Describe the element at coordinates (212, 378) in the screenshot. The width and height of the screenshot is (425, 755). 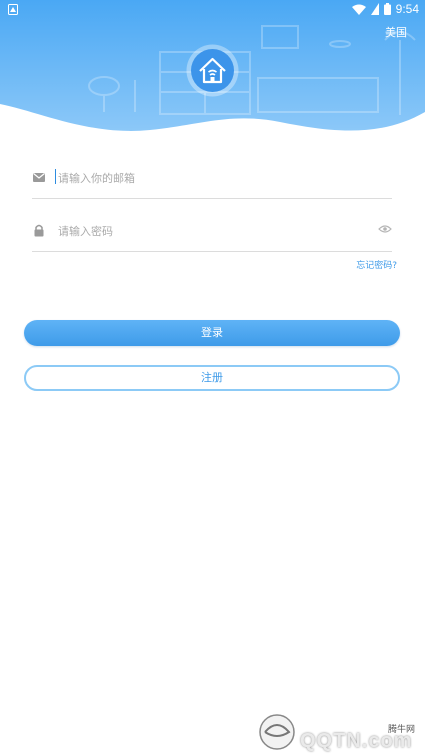
I see `register-button: 注册` at that location.